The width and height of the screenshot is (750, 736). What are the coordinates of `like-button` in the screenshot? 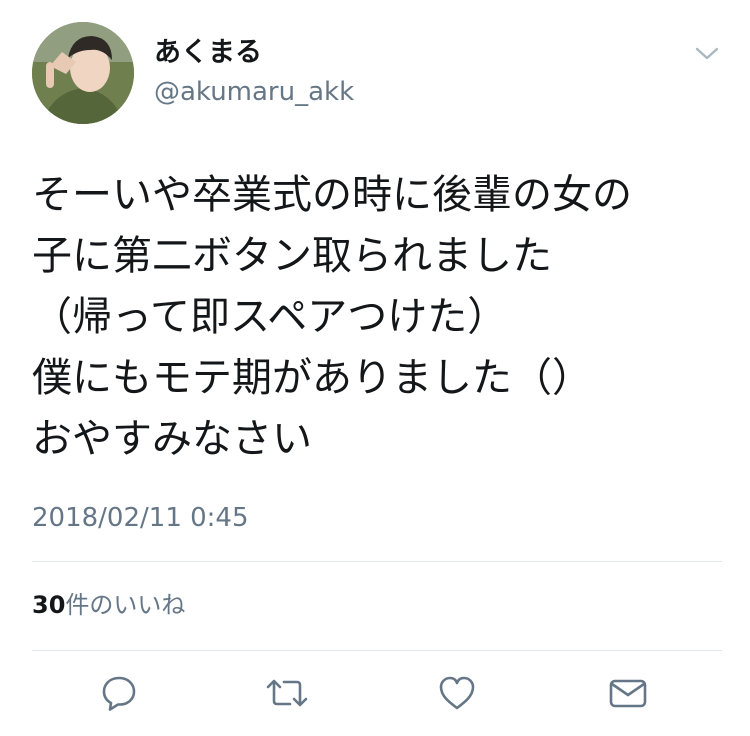 It's located at (457, 693).